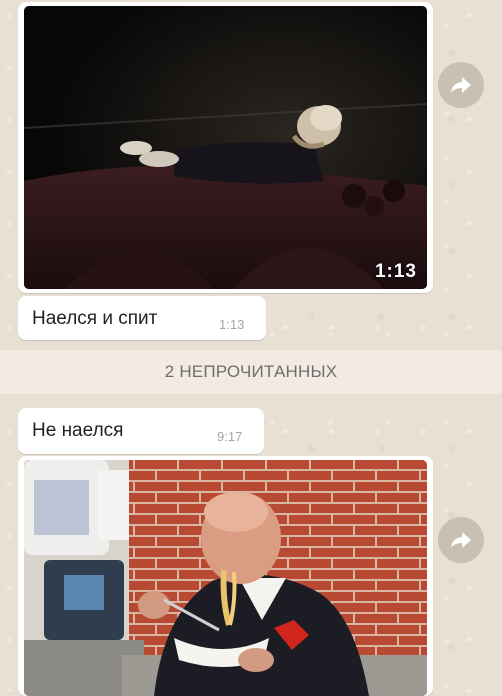 This screenshot has height=696, width=502. Describe the element at coordinates (78, 430) in the screenshot. I see `message-text: Не наелся` at that location.